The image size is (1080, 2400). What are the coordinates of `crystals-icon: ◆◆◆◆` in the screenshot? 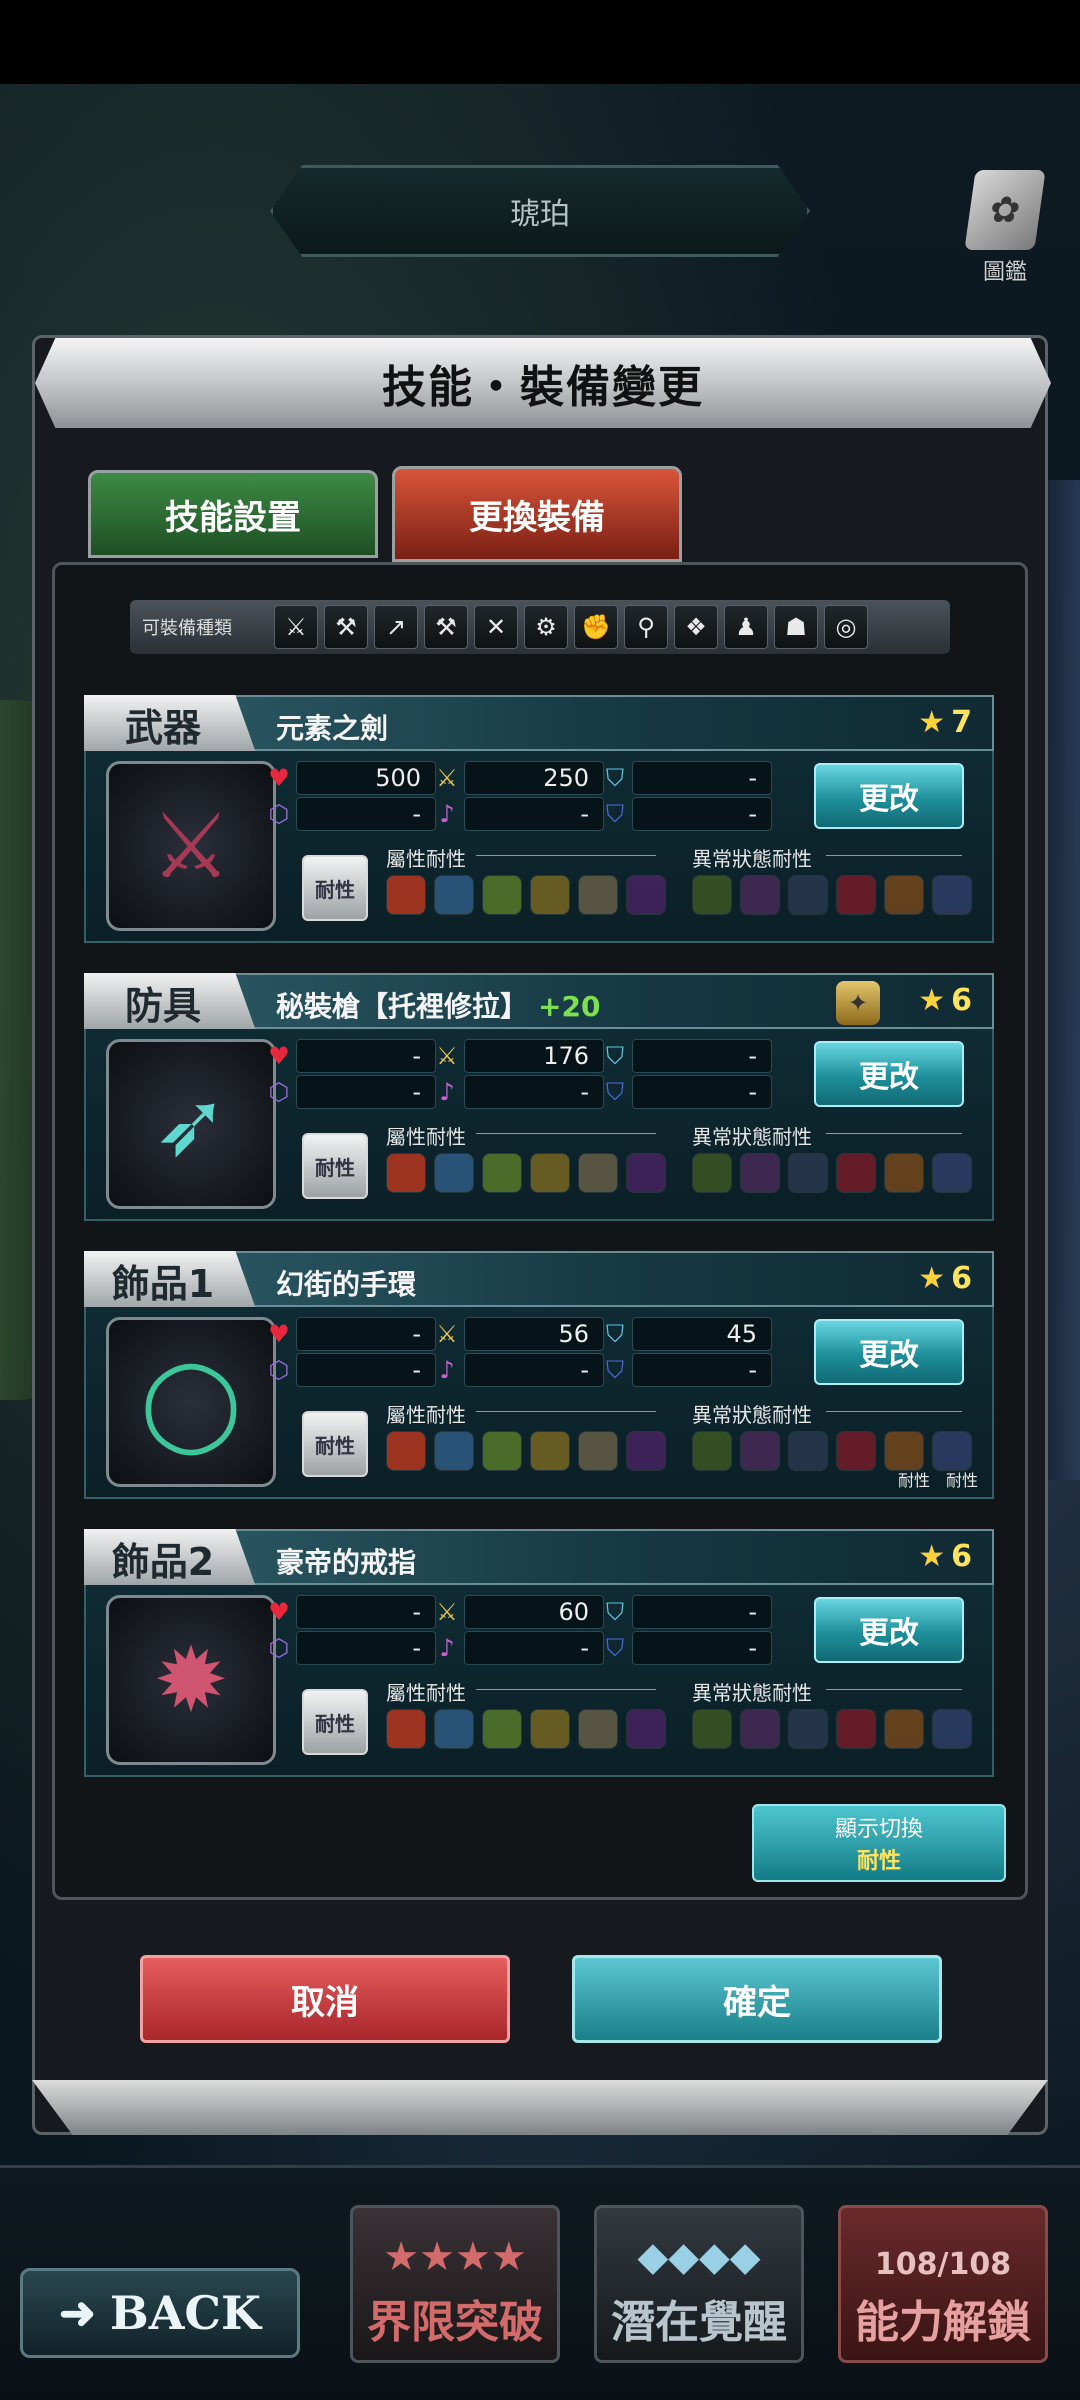 It's located at (699, 2257).